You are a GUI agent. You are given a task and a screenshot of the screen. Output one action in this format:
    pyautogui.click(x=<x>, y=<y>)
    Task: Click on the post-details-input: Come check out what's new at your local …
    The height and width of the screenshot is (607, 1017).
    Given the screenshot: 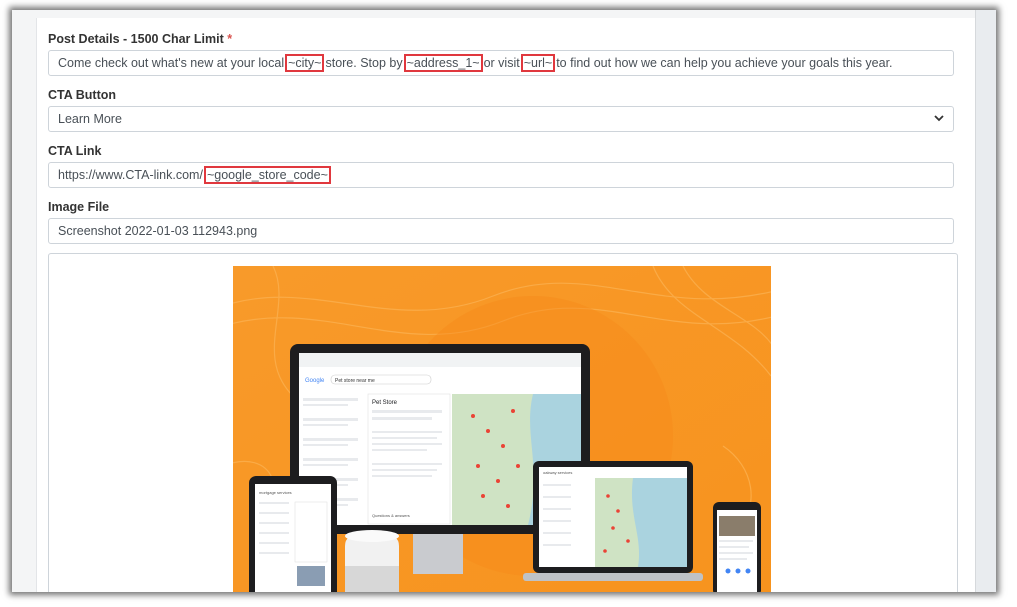 What is the action you would take?
    pyautogui.click(x=501, y=63)
    